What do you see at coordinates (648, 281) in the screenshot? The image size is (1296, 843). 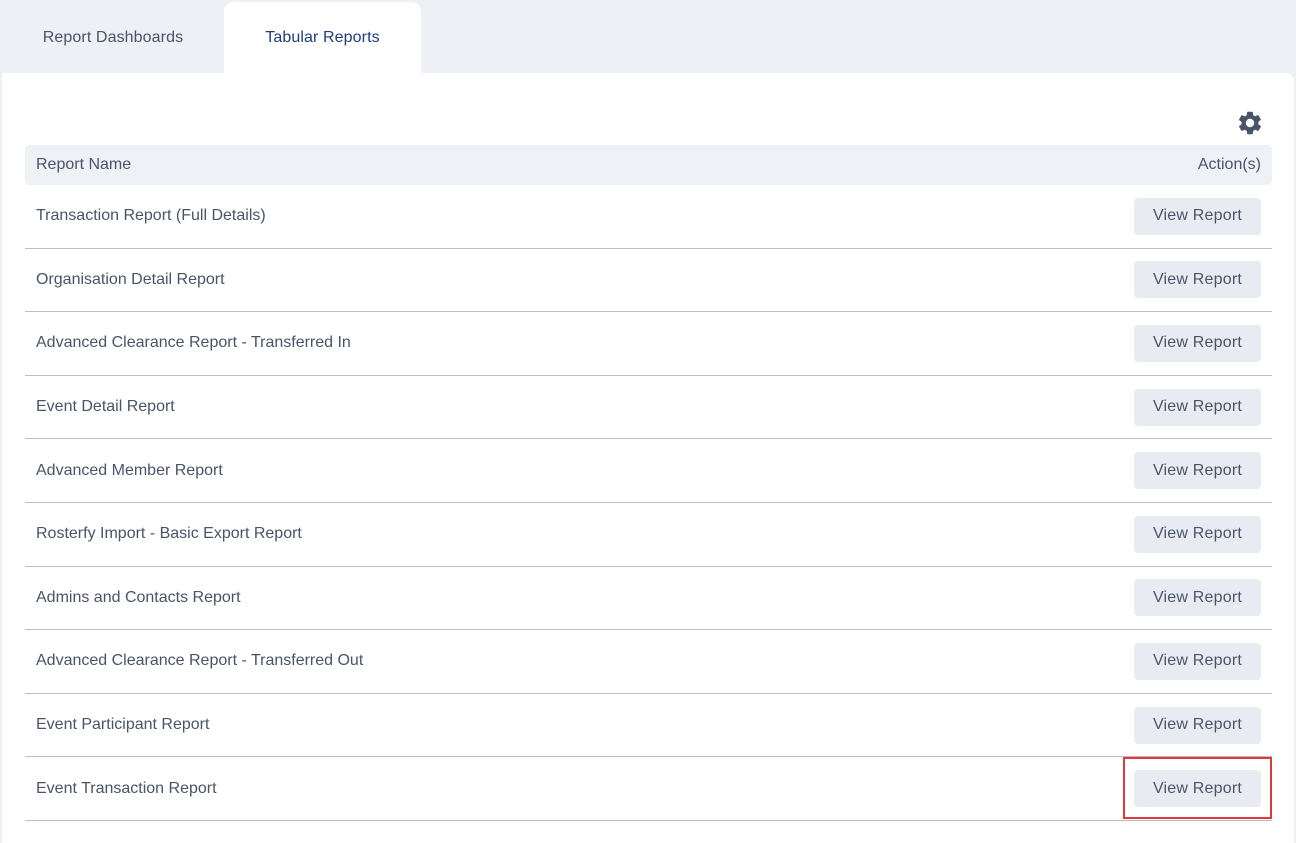 I see `table-row: Organisation Detail Report View Report` at bounding box center [648, 281].